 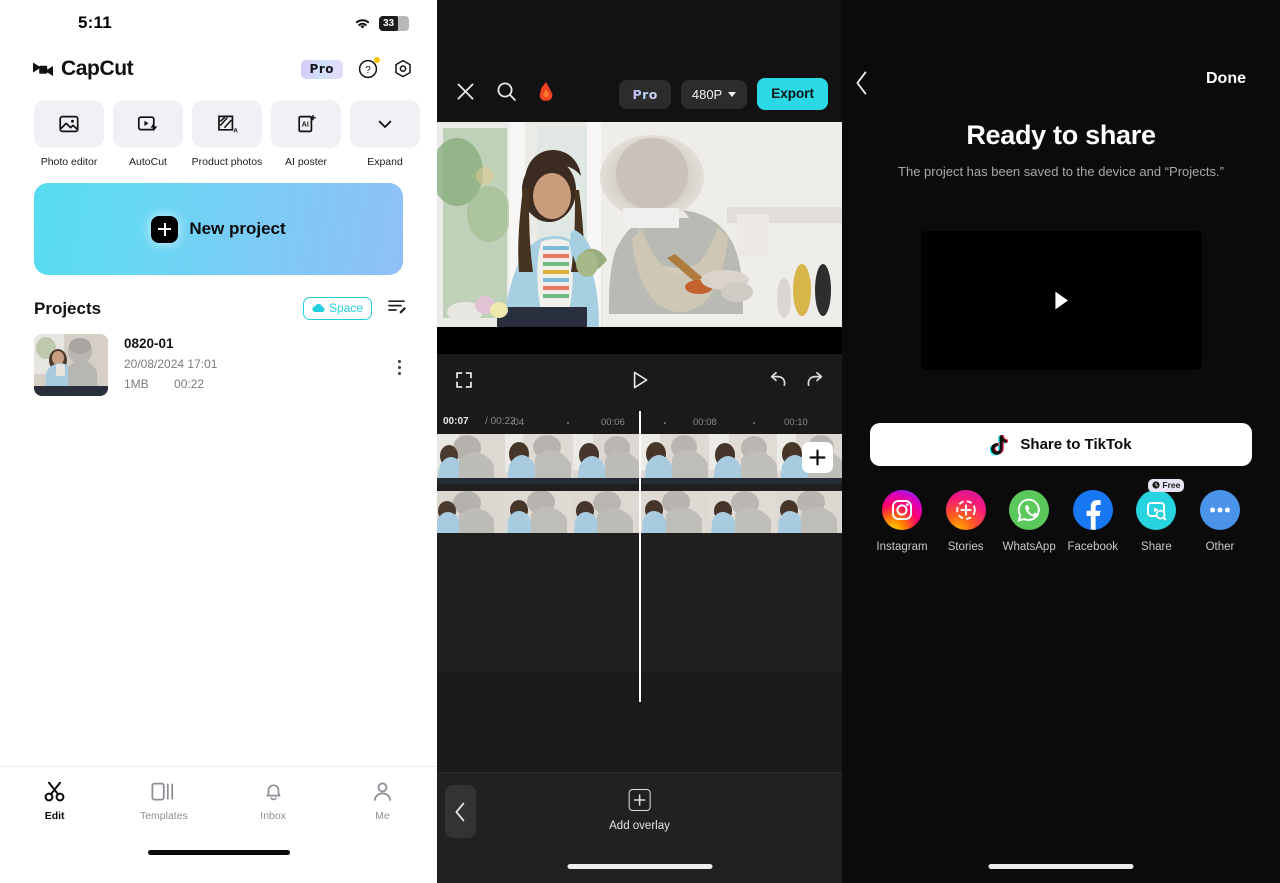 What do you see at coordinates (902, 510) in the screenshot?
I see `instagram-icon` at bounding box center [902, 510].